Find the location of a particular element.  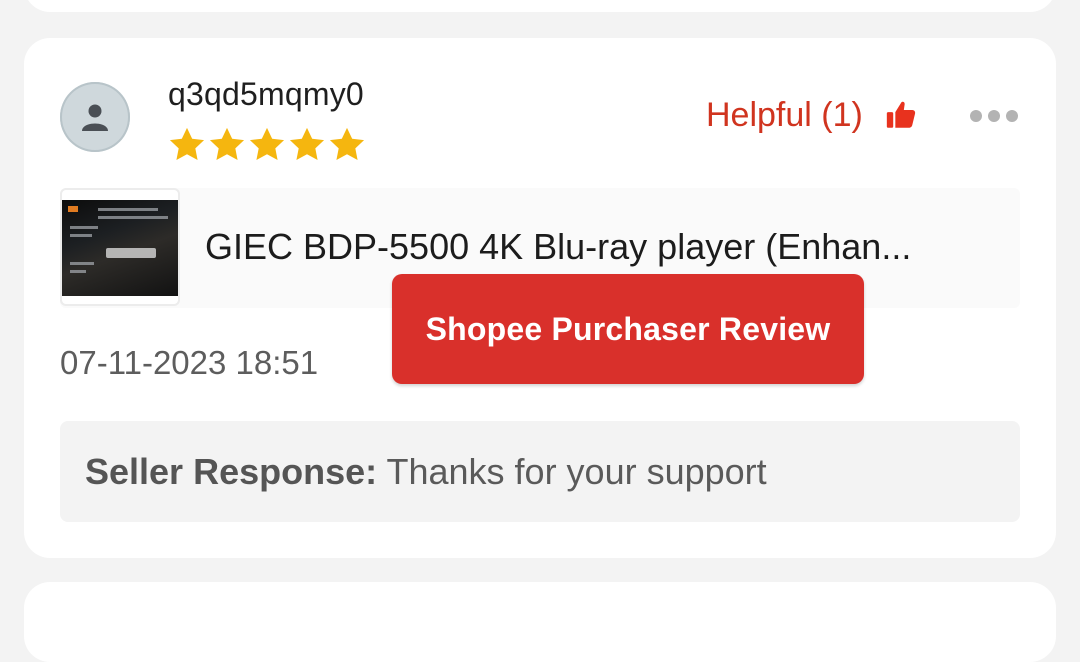

seller-response-label: Seller Response: is located at coordinates (231, 471).